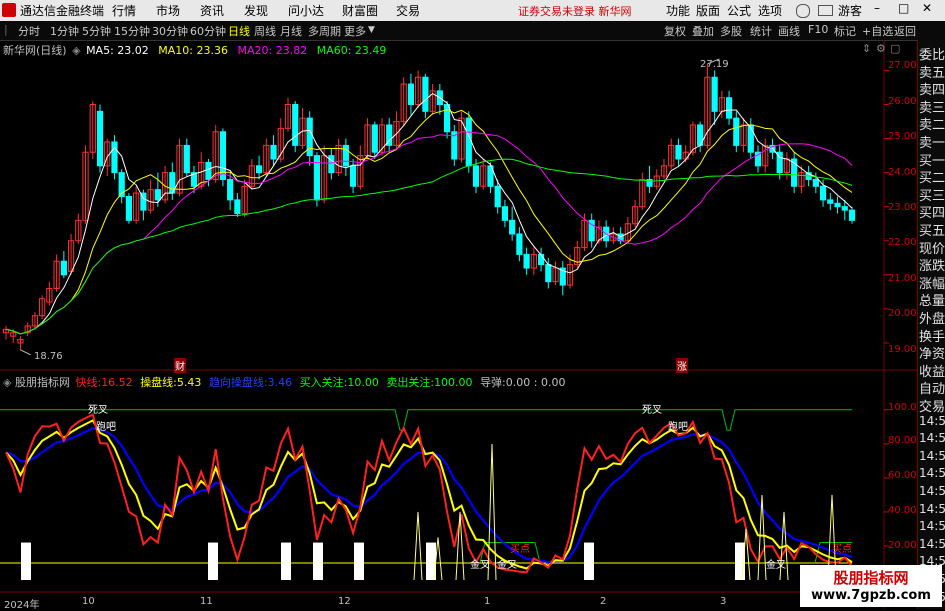 The width and height of the screenshot is (945, 611). Describe the element at coordinates (76, 50) in the screenshot. I see `legend-toggle-icon: ◈` at that location.